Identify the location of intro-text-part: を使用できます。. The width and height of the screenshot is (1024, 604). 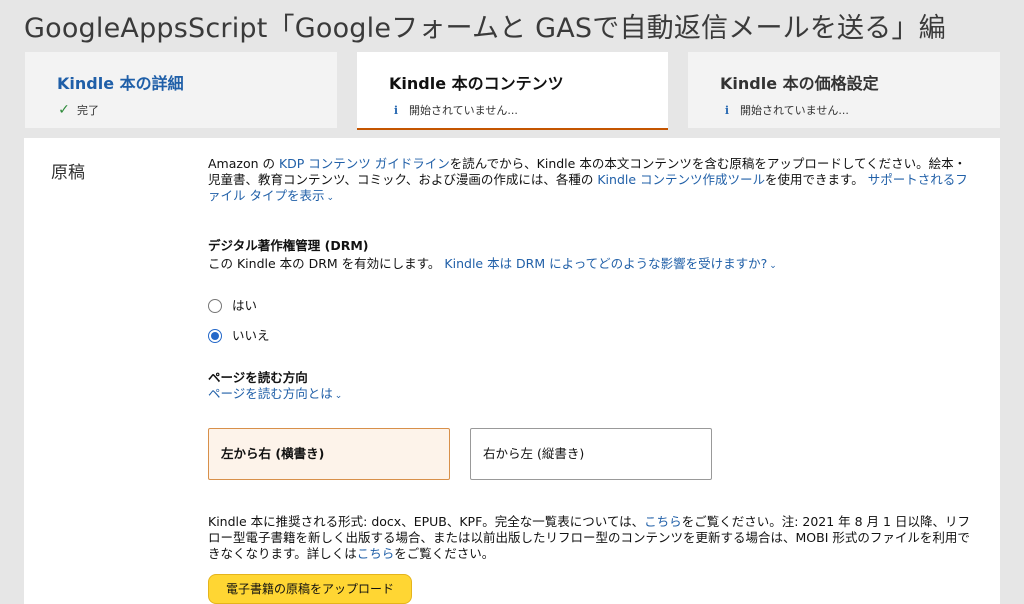
(814, 179).